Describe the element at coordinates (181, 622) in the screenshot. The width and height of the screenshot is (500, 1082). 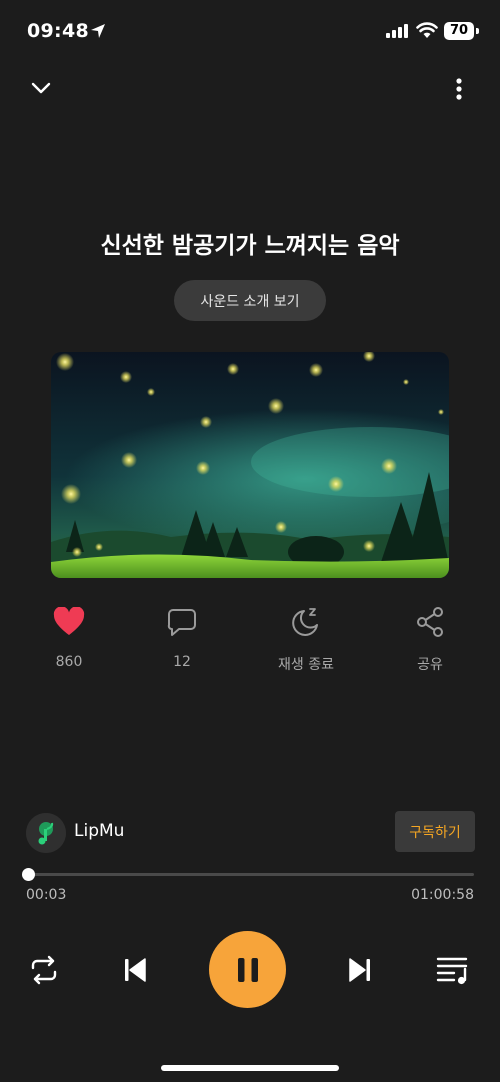
I see `comment-icon` at that location.